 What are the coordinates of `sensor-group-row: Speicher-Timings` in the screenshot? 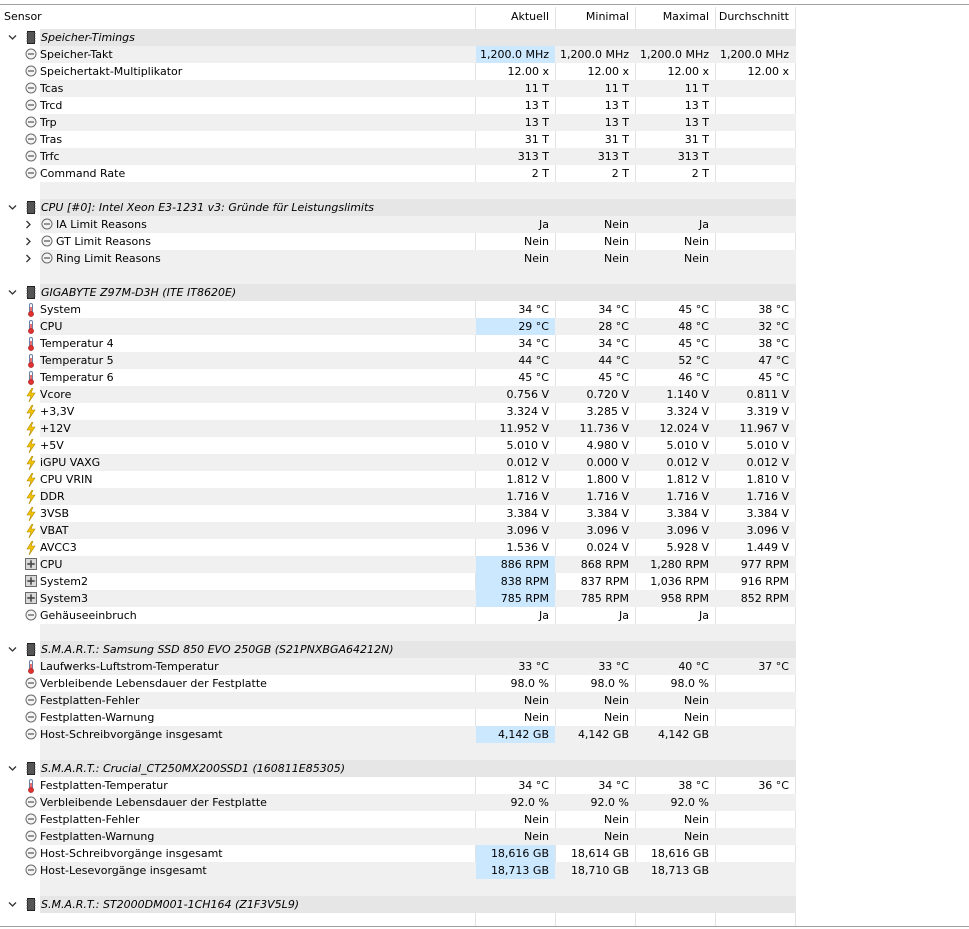 It's located at (484, 37).